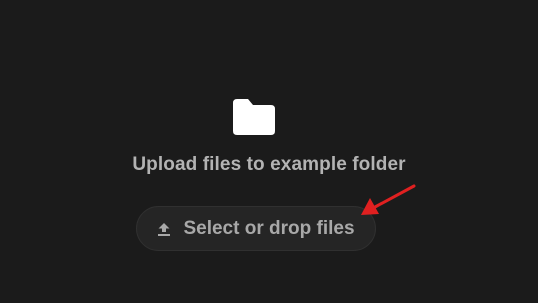  Describe the element at coordinates (269, 228) in the screenshot. I see `select-files-label: Select or drop files` at that location.